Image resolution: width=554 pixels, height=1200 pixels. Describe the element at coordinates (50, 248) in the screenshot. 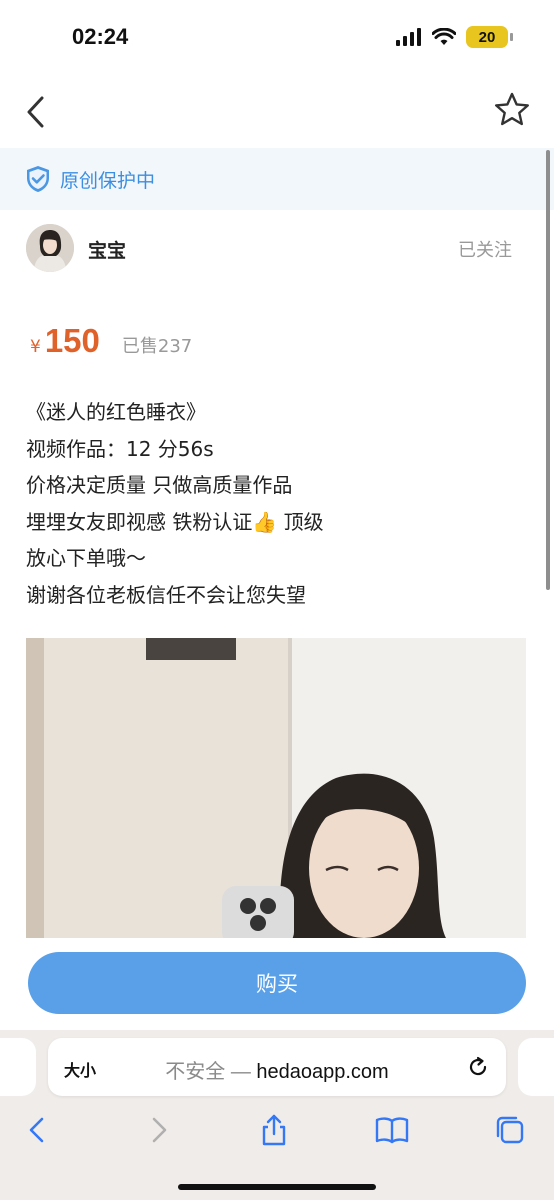

I see `avatar` at that location.